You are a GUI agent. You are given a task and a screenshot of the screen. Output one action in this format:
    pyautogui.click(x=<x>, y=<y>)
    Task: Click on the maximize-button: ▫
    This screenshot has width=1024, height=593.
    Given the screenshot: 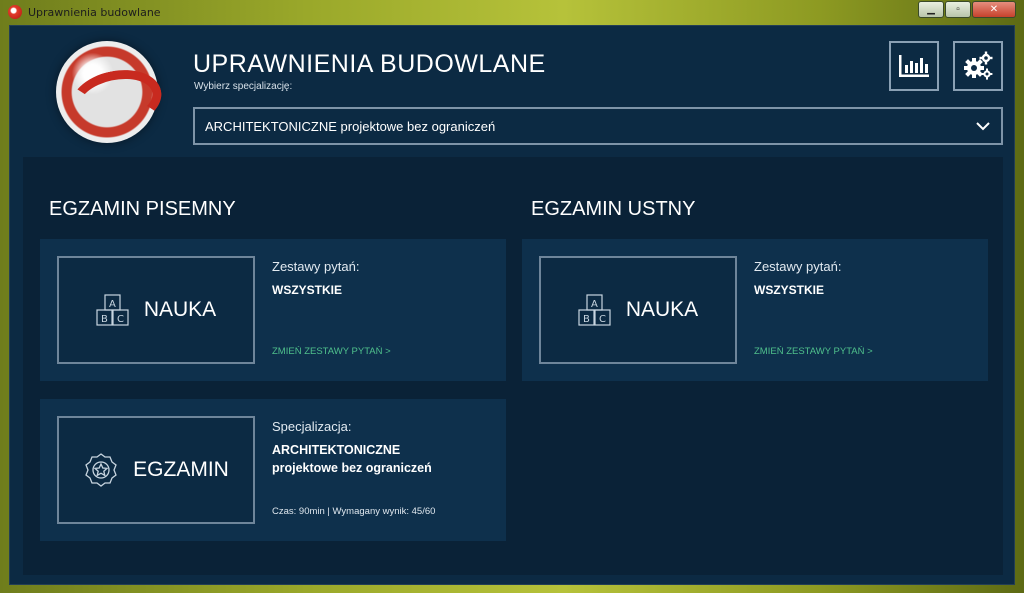 What is the action you would take?
    pyautogui.click(x=958, y=9)
    